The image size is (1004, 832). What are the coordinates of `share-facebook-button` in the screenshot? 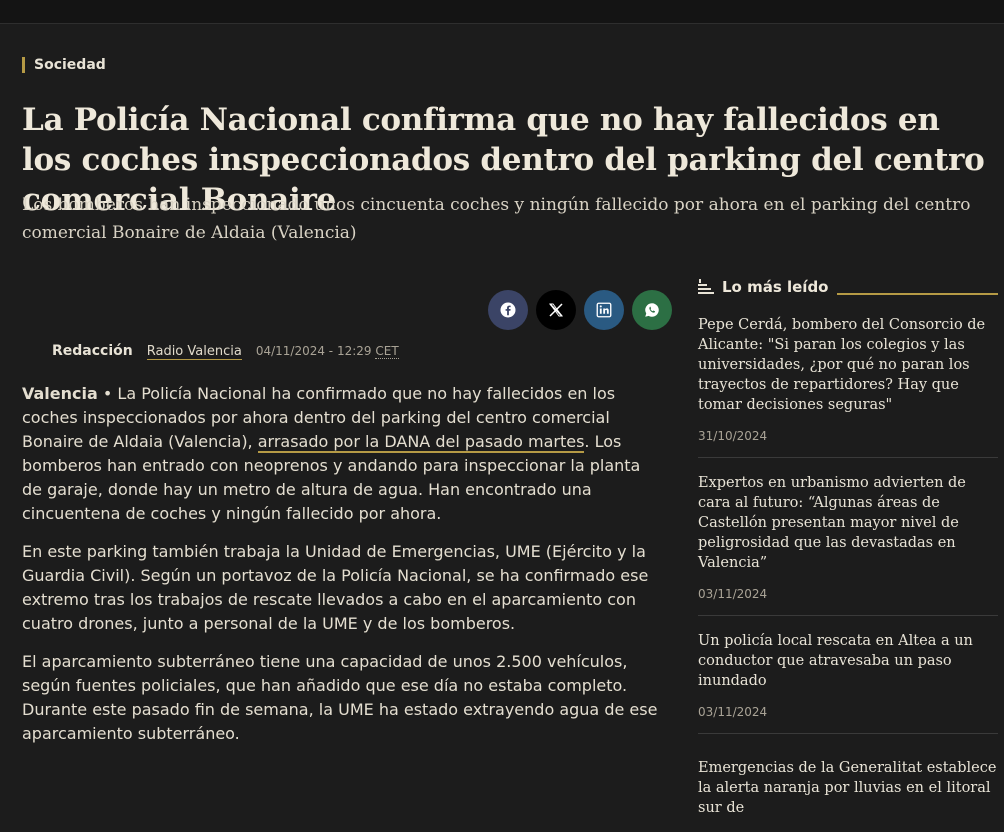 It's located at (508, 310).